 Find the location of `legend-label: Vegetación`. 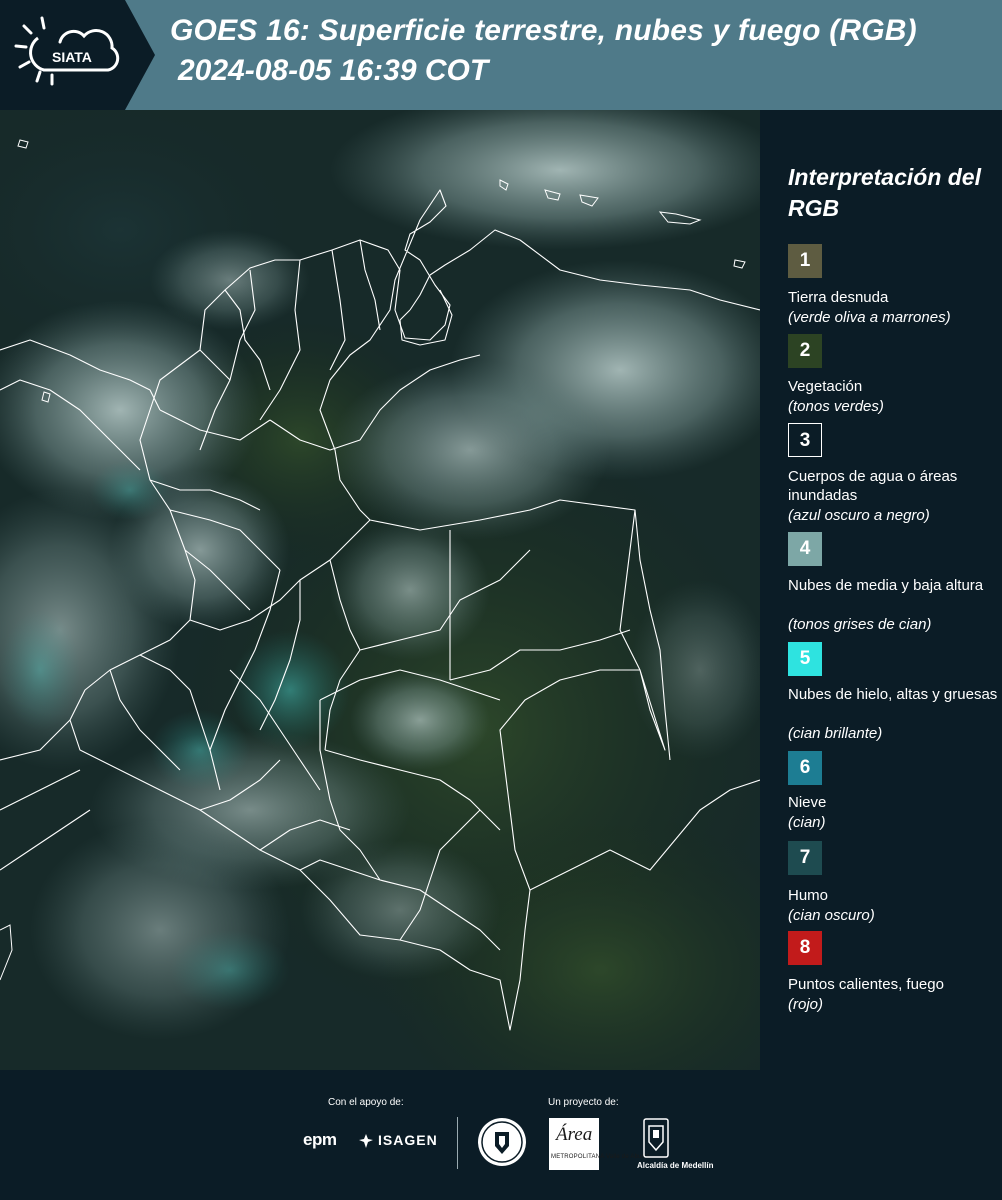

legend-label: Vegetación is located at coordinates (825, 386).